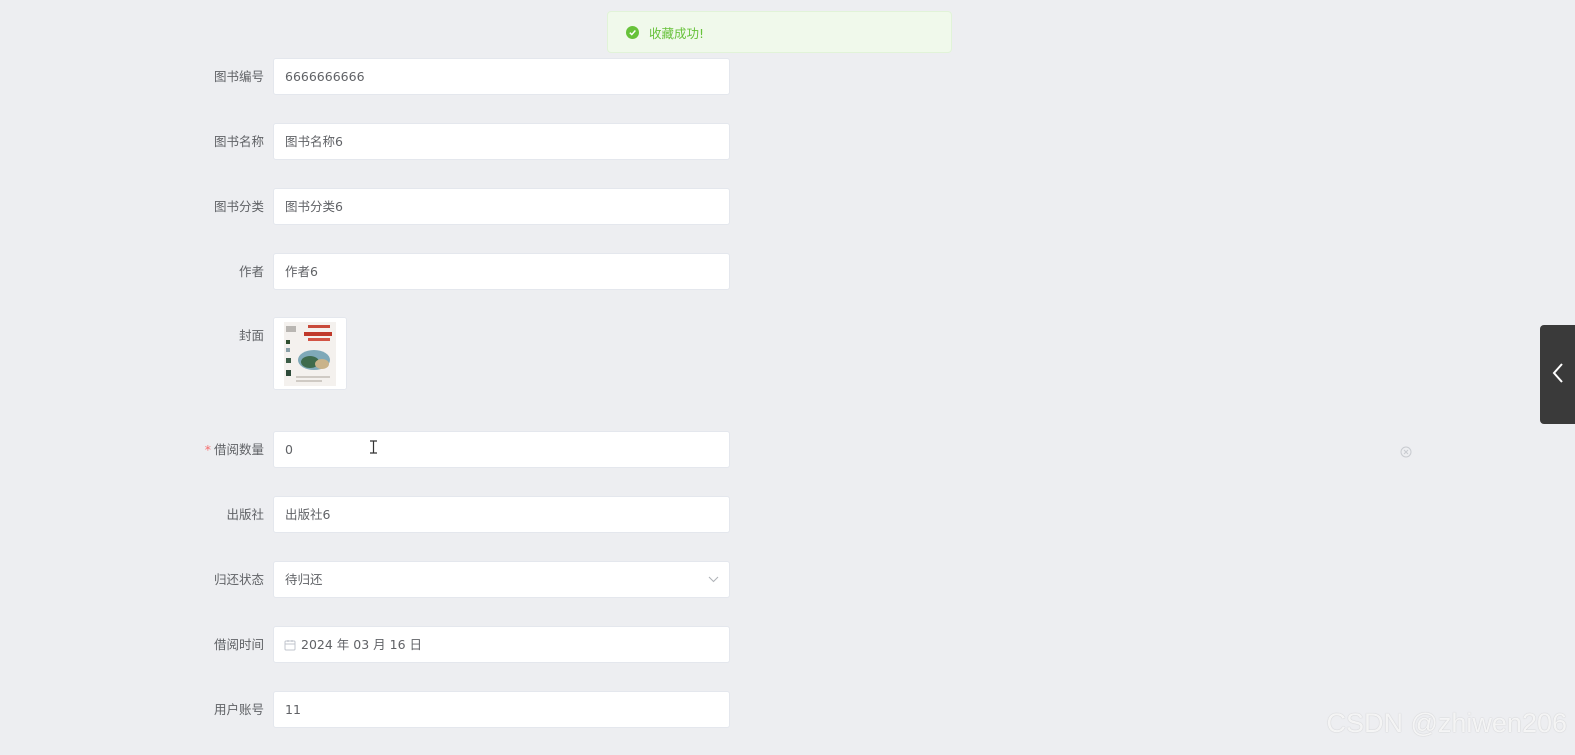 This screenshot has width=1575, height=755. What do you see at coordinates (677, 33) in the screenshot?
I see `toast-message: 收藏成功!` at bounding box center [677, 33].